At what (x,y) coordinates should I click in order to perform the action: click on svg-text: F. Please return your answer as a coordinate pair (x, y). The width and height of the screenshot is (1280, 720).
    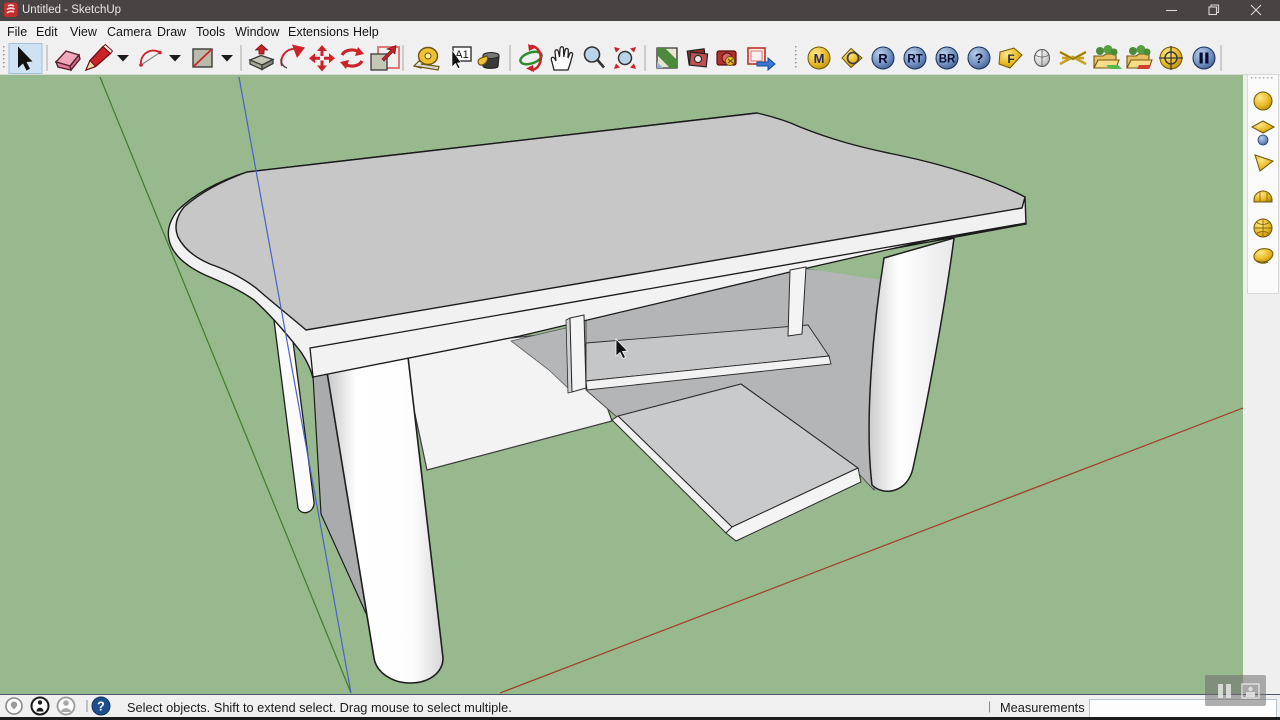
    Looking at the image, I should click on (1010, 59).